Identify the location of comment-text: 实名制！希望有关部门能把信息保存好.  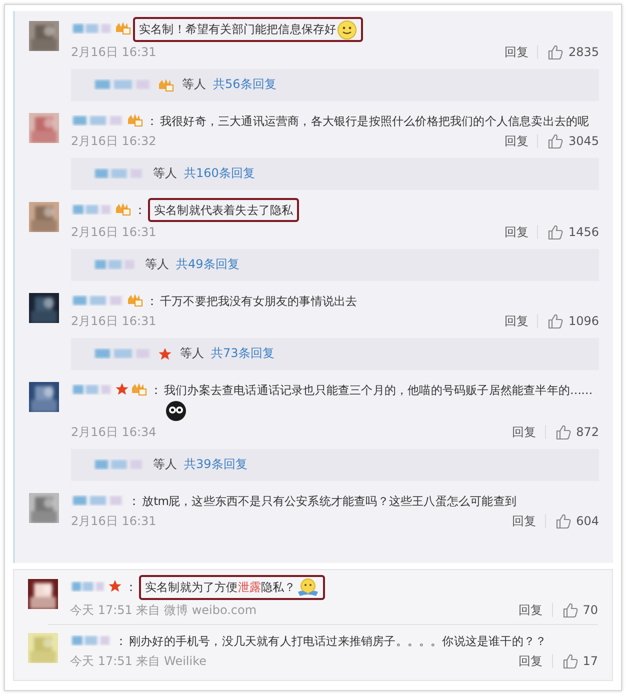
(237, 29).